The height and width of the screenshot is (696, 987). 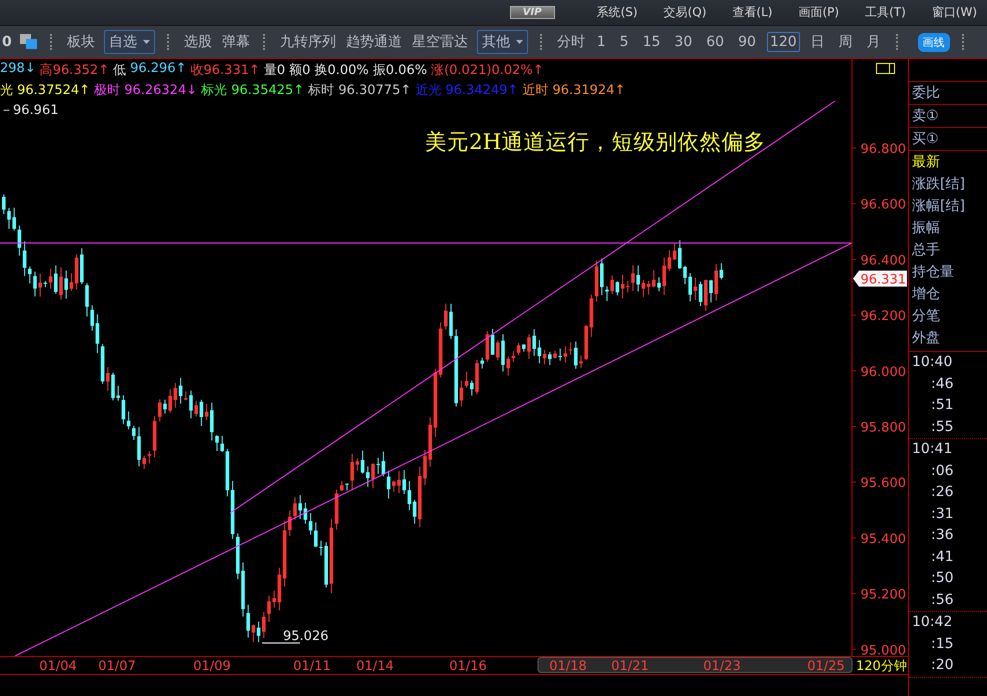 I want to click on dropdown: 自选, so click(x=129, y=42).